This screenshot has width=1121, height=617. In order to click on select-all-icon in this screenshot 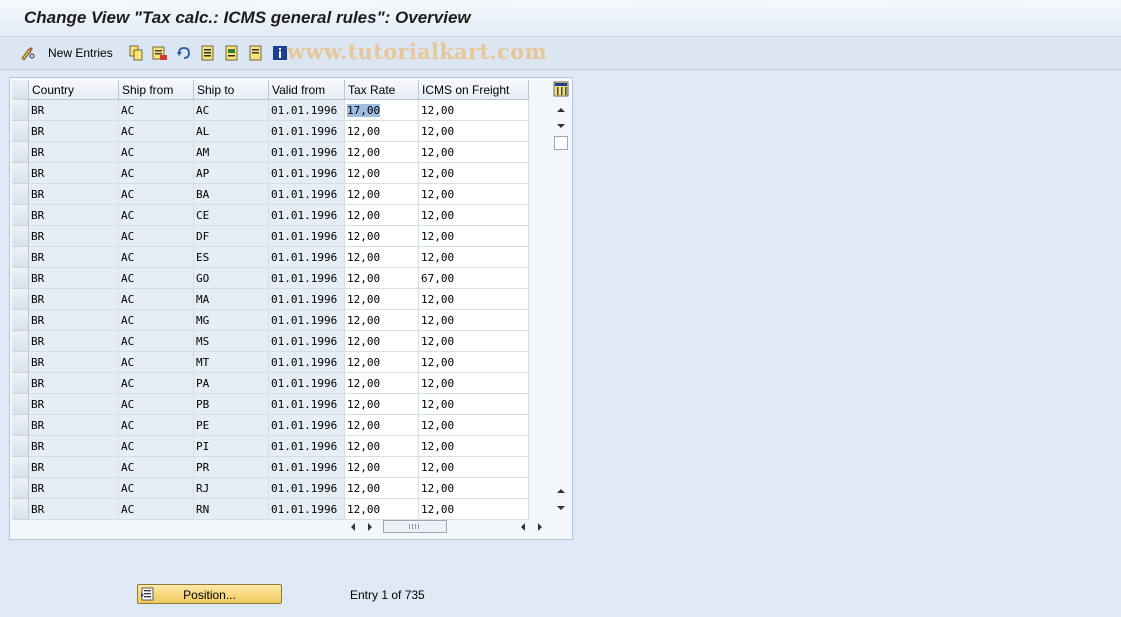, I will do `click(208, 53)`.